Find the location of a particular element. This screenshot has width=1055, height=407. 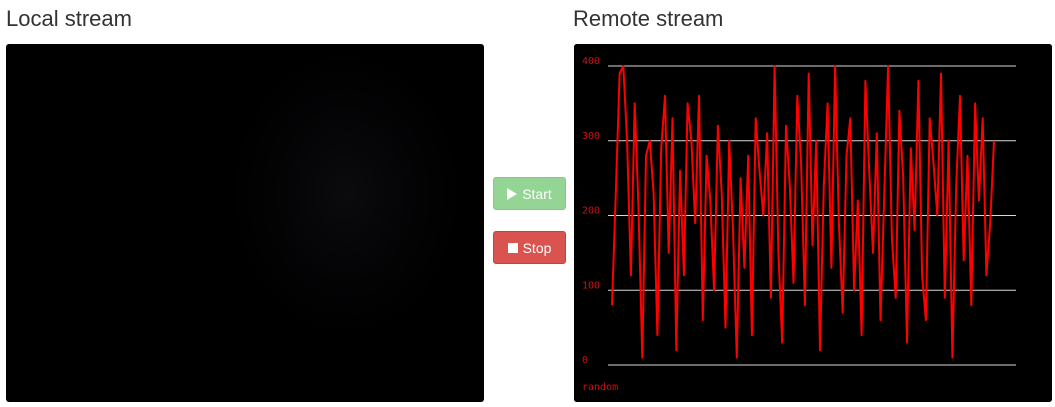

stop-button: Stop is located at coordinates (529, 247).